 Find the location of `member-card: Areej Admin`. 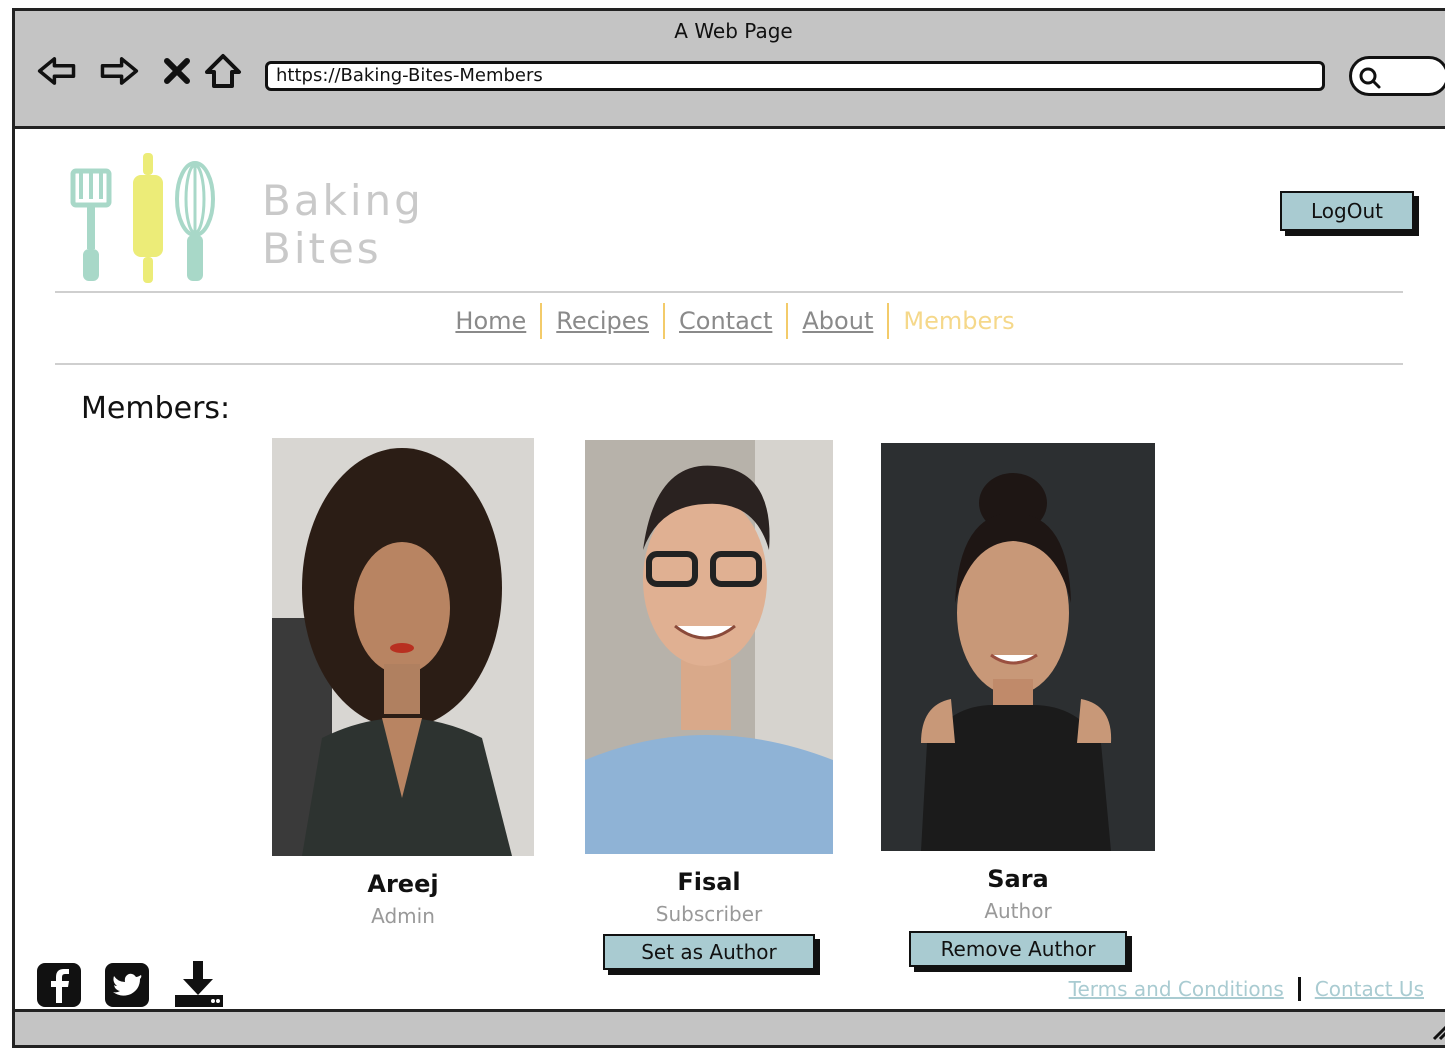

member-card: Areej Admin is located at coordinates (403, 683).